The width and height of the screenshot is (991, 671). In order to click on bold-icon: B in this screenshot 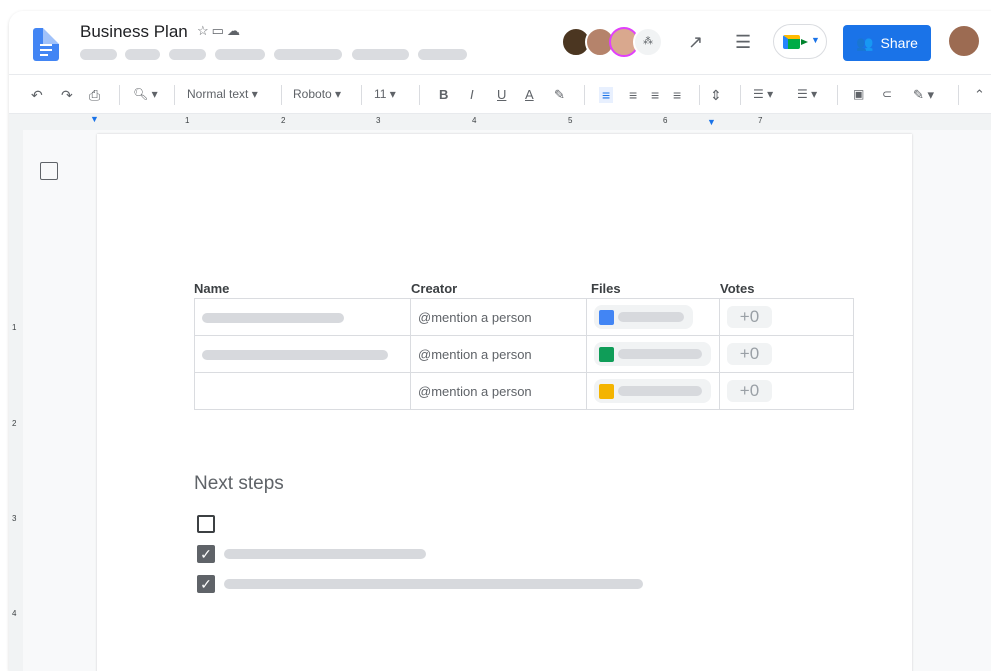, I will do `click(443, 94)`.